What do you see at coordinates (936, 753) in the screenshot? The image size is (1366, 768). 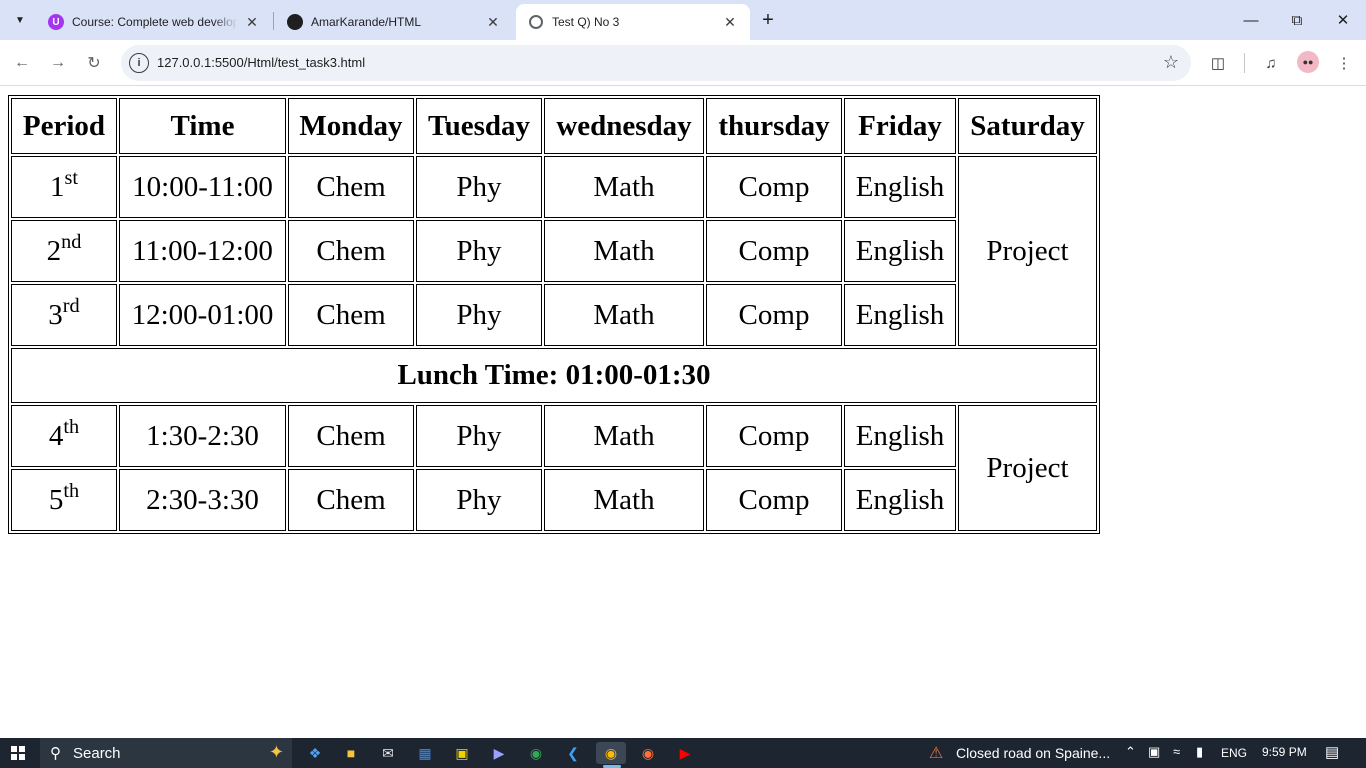 I see `news-alert-icon: ⚠` at bounding box center [936, 753].